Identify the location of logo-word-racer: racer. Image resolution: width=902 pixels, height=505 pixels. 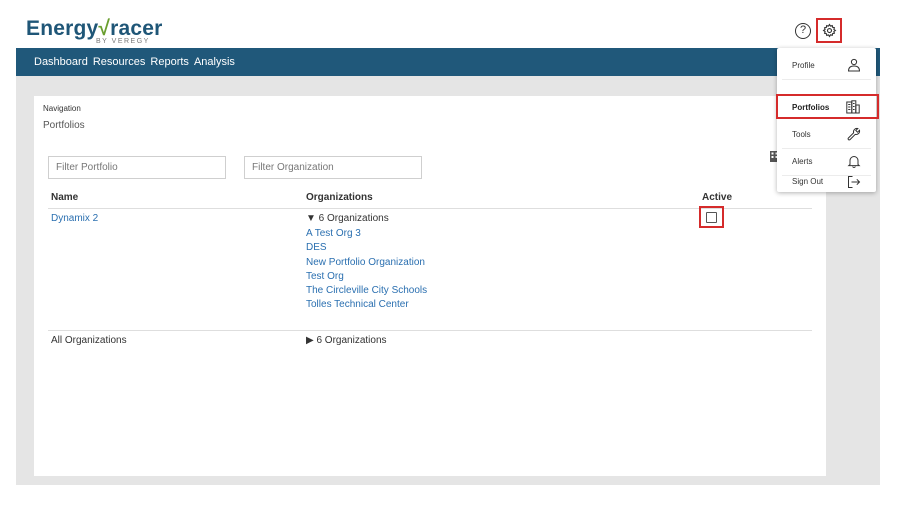
(136, 28).